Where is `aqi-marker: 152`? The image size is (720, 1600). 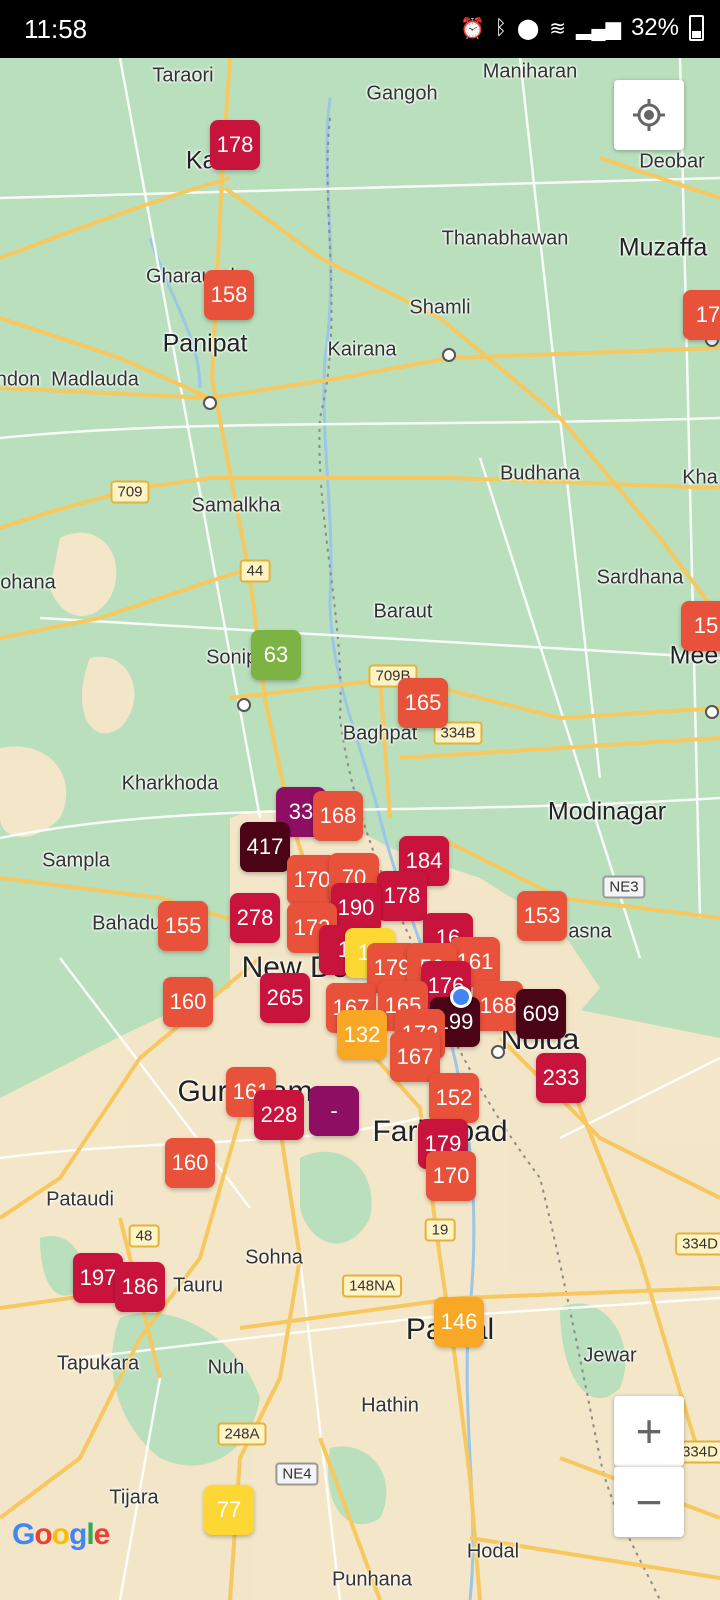
aqi-marker: 152 is located at coordinates (454, 1098).